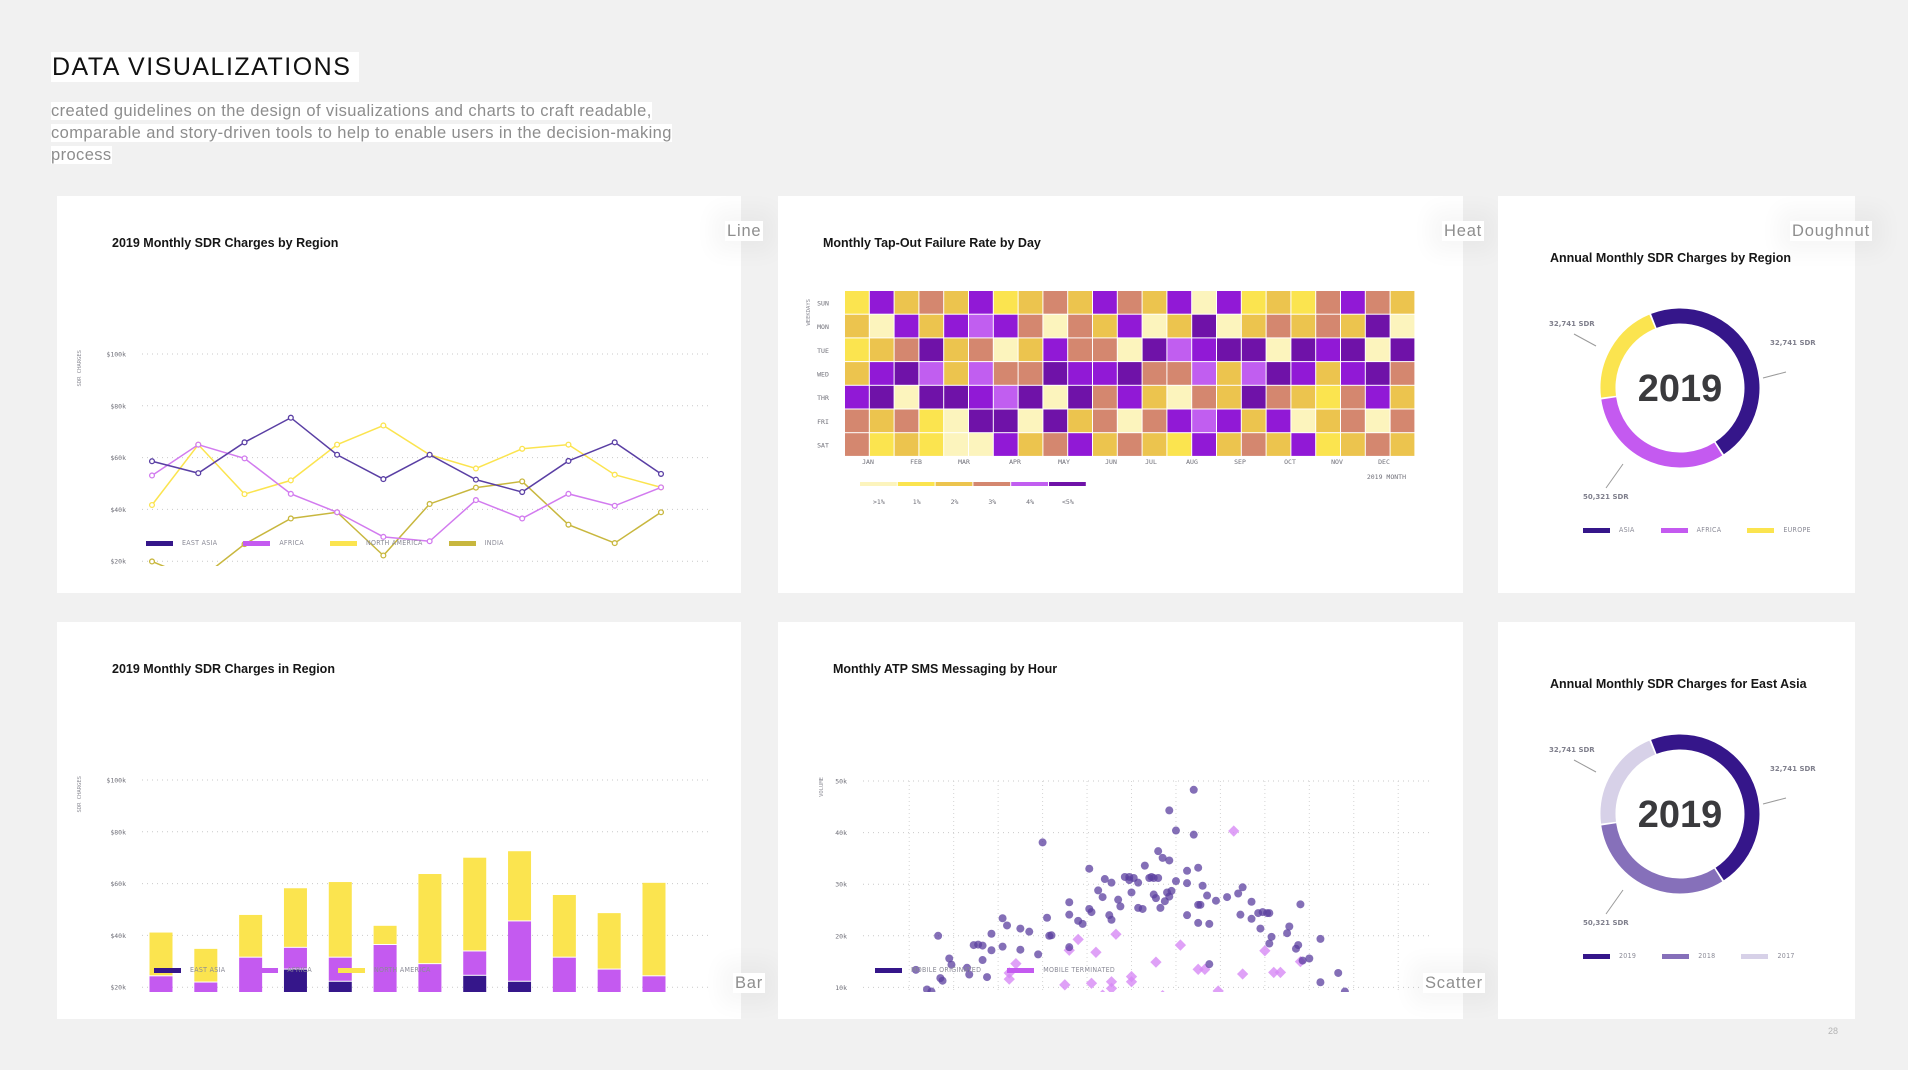  Describe the element at coordinates (917, 502) in the screenshot. I see `heat-legend-label: 1%` at that location.